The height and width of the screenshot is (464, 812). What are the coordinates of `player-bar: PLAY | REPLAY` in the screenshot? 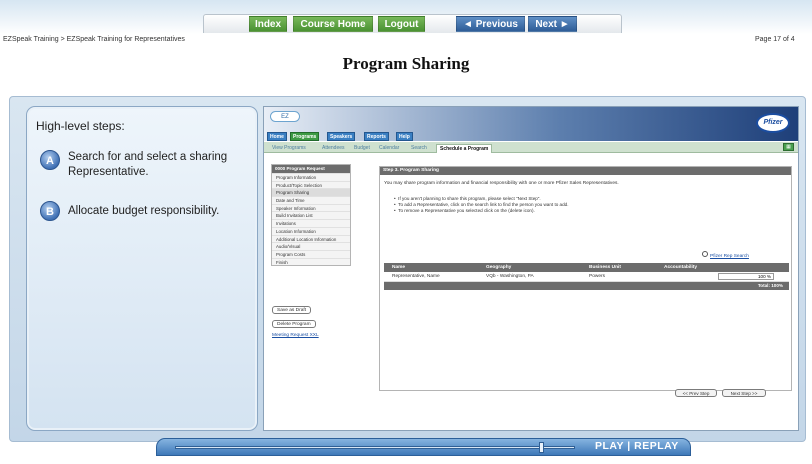 It's located at (423, 447).